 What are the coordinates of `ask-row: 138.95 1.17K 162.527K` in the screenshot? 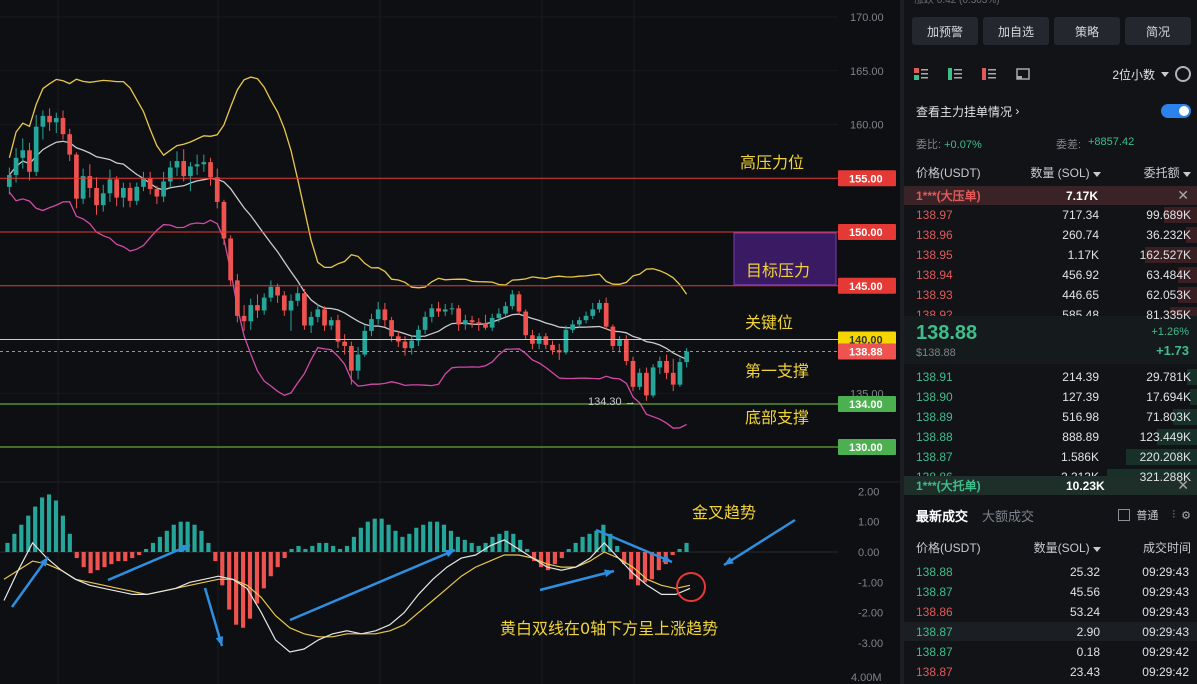 It's located at (1050, 255).